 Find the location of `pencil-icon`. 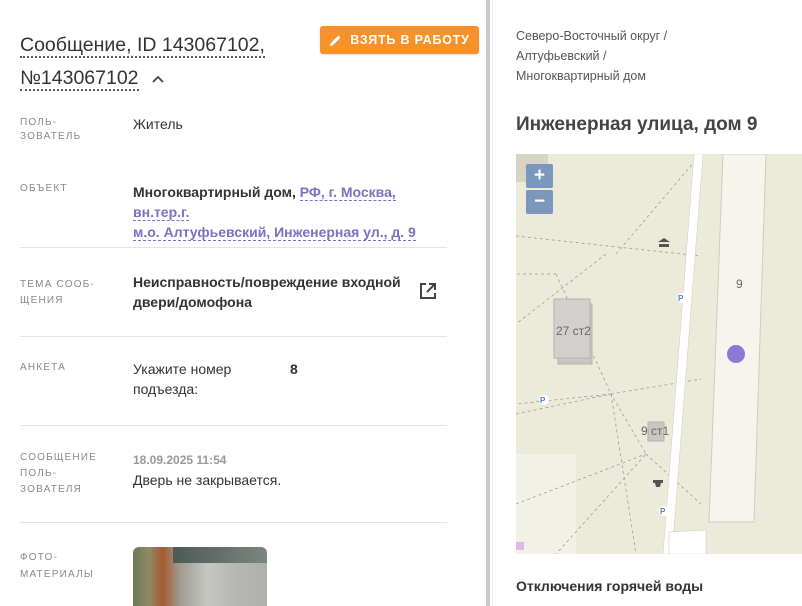

pencil-icon is located at coordinates (335, 40).